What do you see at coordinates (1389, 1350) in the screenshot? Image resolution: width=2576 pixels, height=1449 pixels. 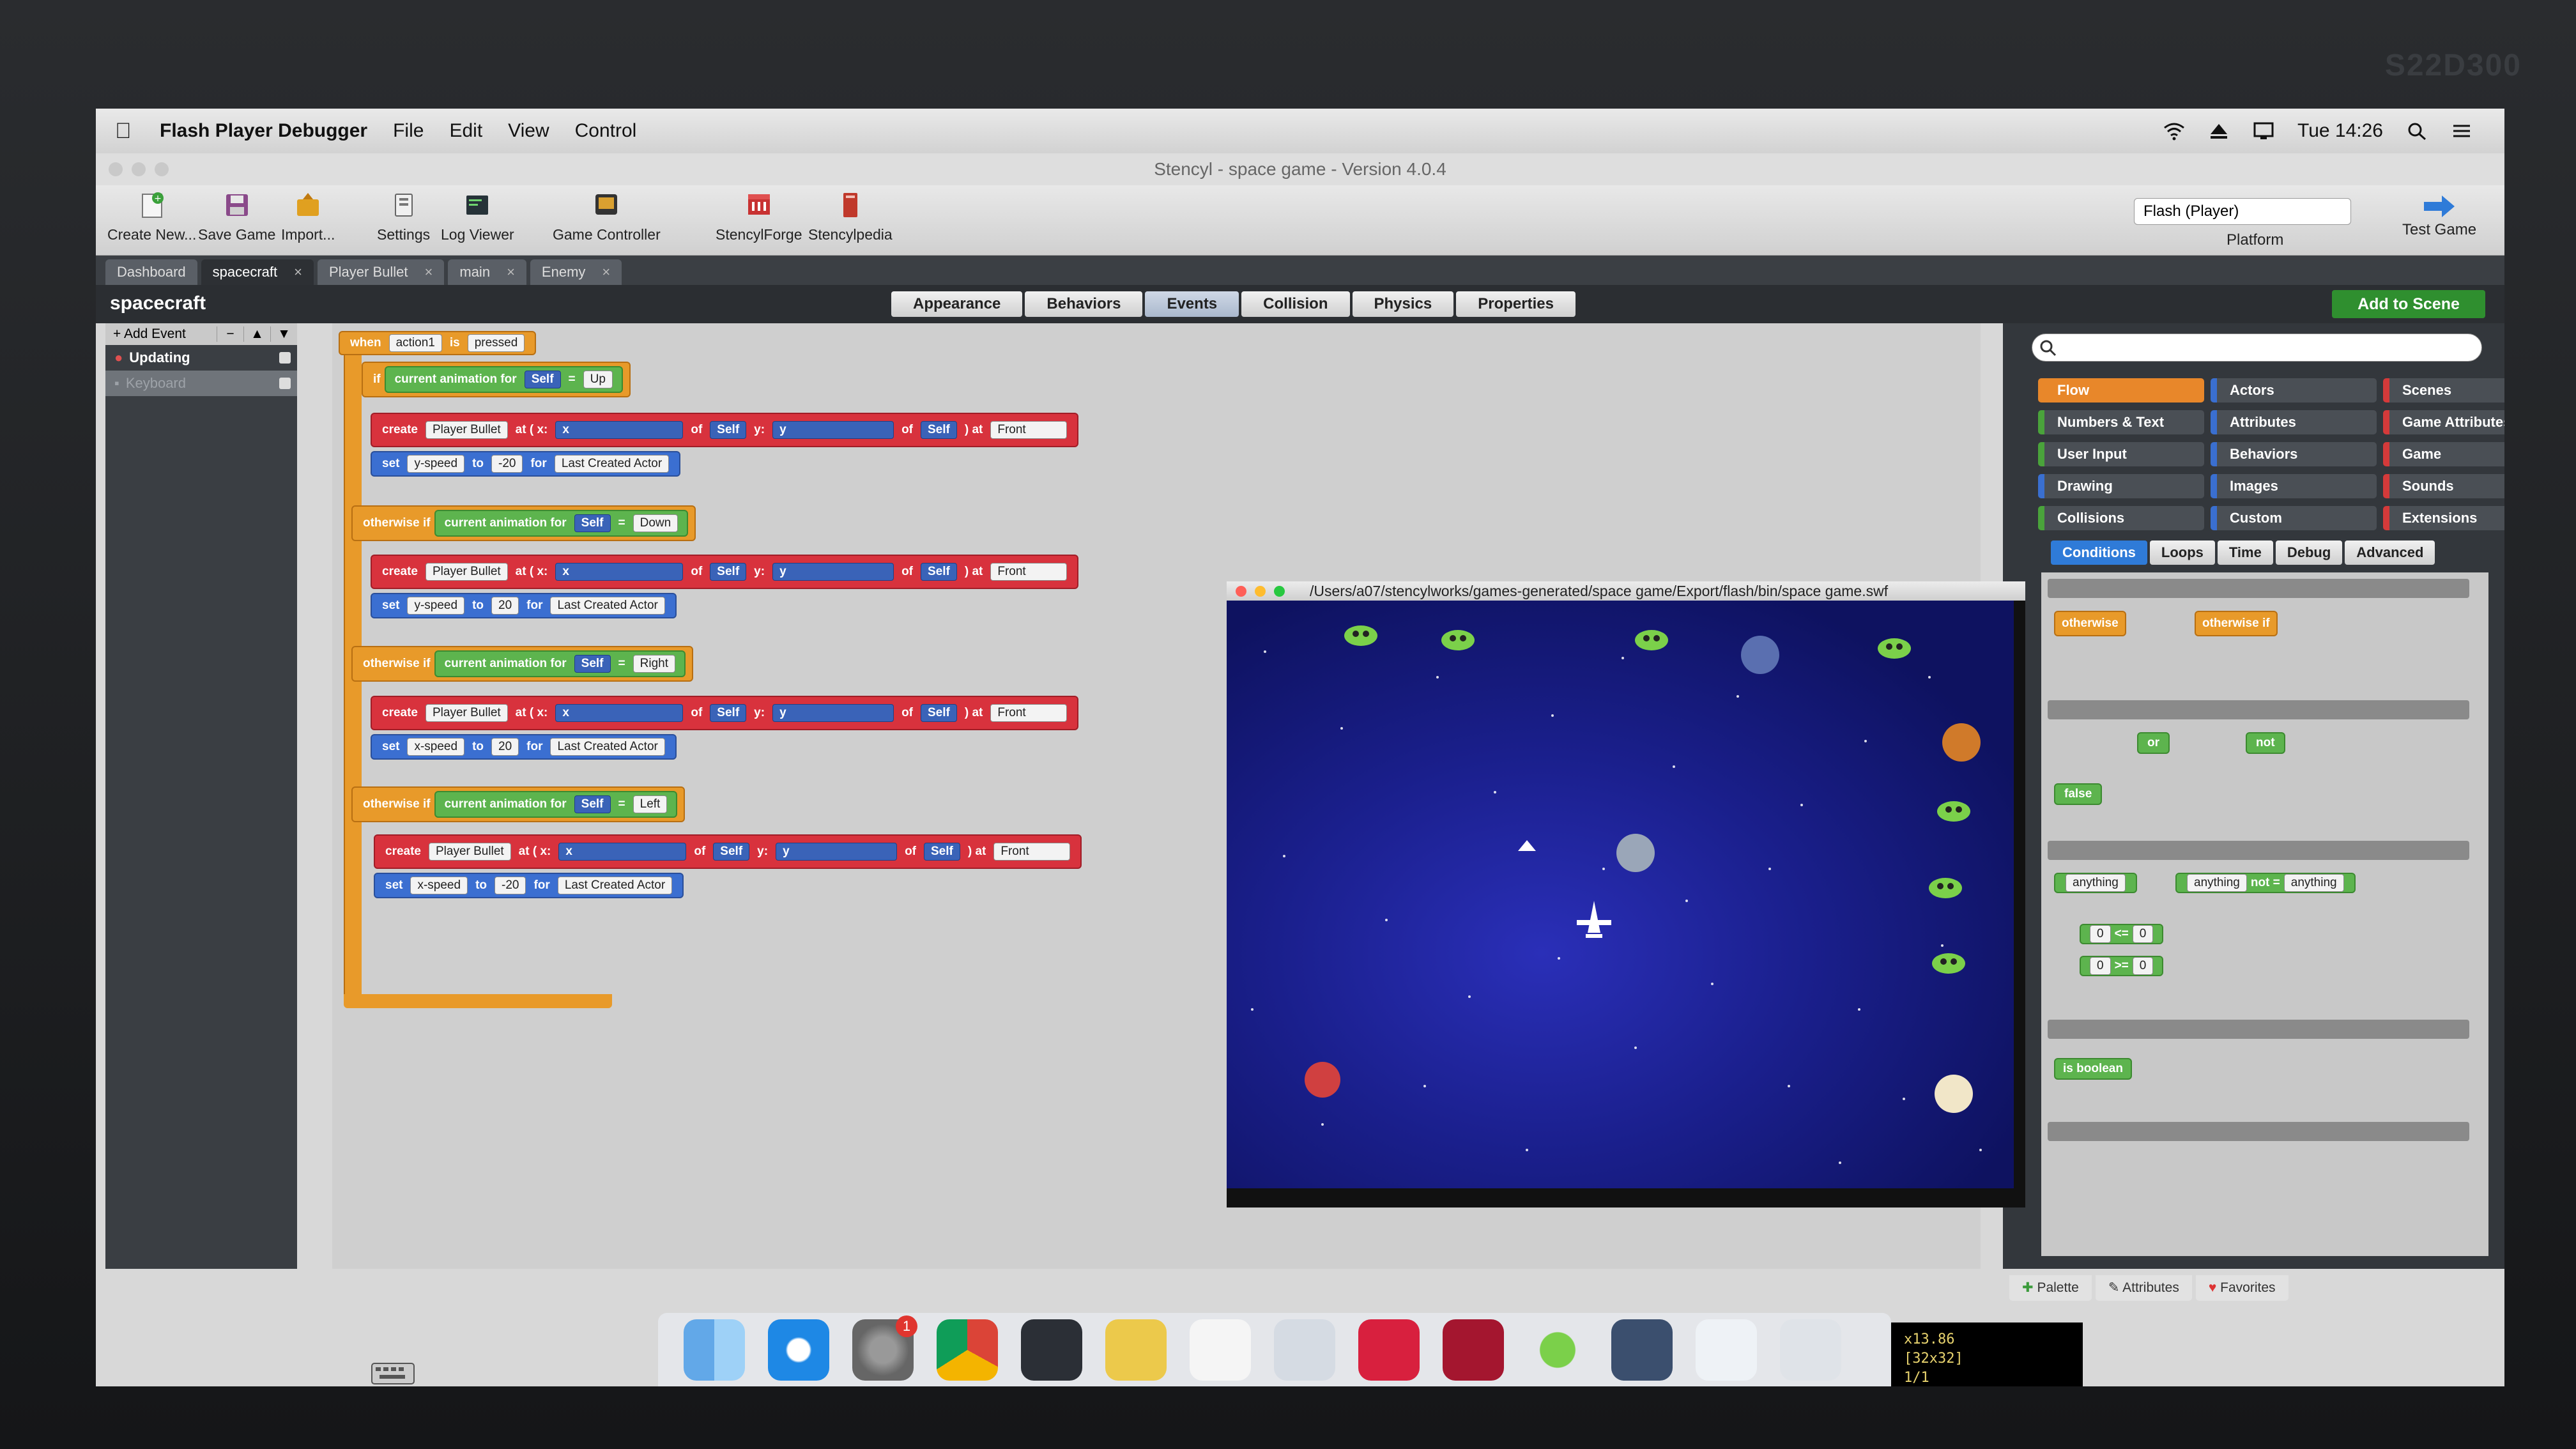 I see `stencyl-icon` at bounding box center [1389, 1350].